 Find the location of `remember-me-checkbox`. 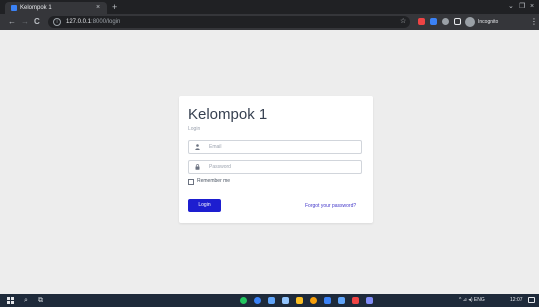

remember-me-checkbox is located at coordinates (191, 181).